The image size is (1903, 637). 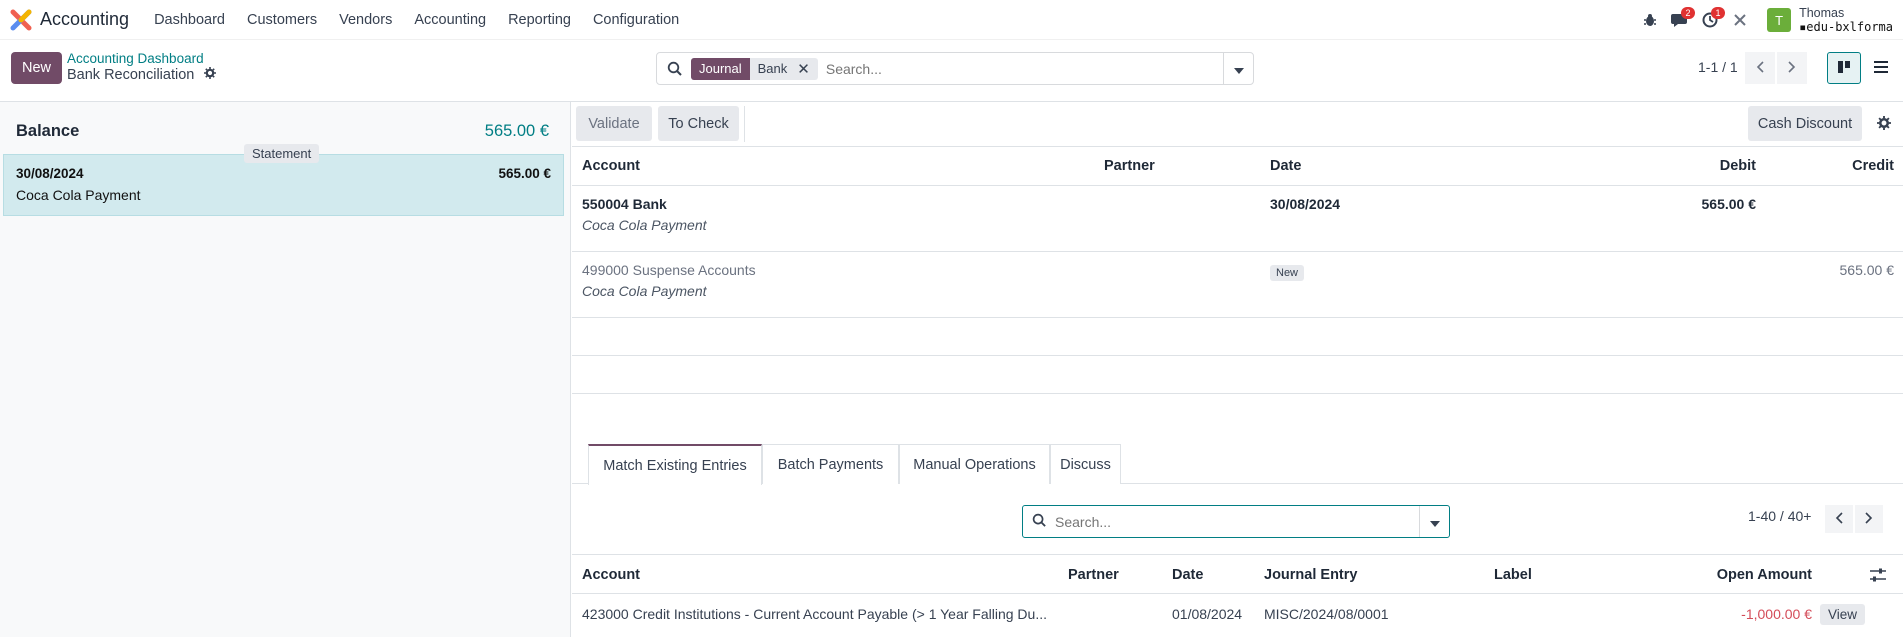 I want to click on app-title: Accounting, so click(x=84, y=19).